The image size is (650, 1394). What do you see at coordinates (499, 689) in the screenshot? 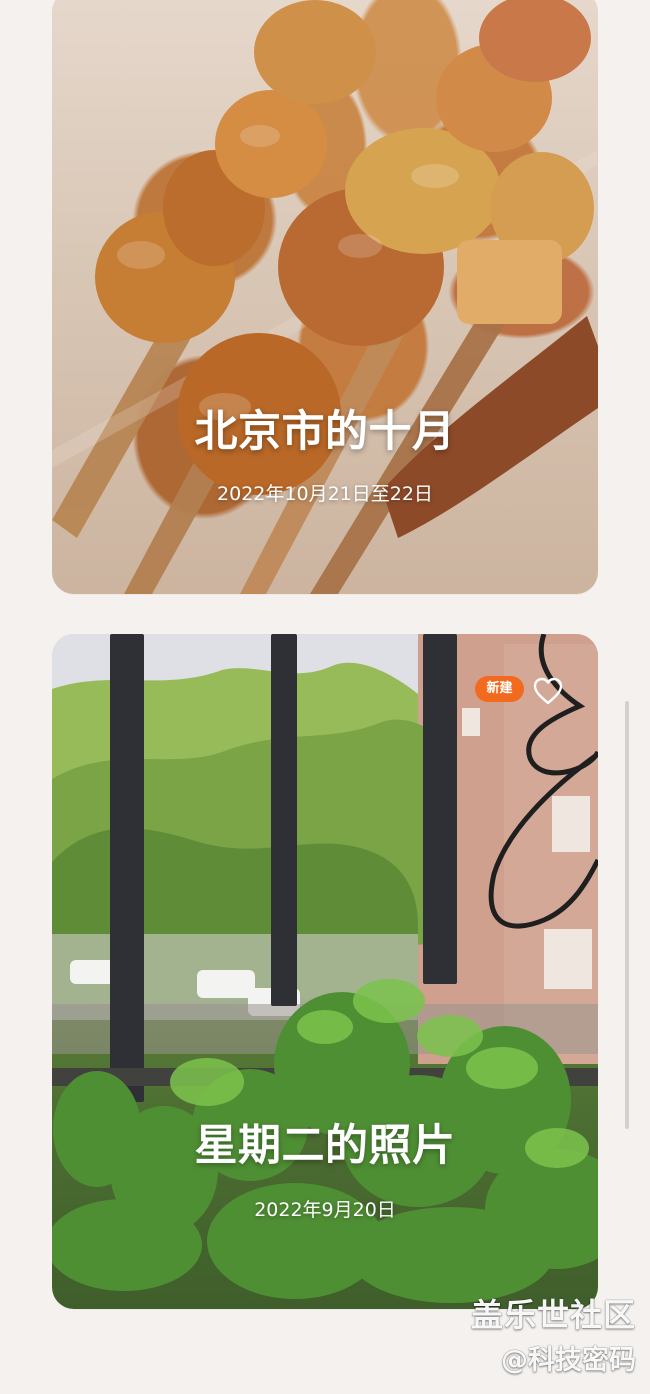
I see `new-badge: 新建` at bounding box center [499, 689].